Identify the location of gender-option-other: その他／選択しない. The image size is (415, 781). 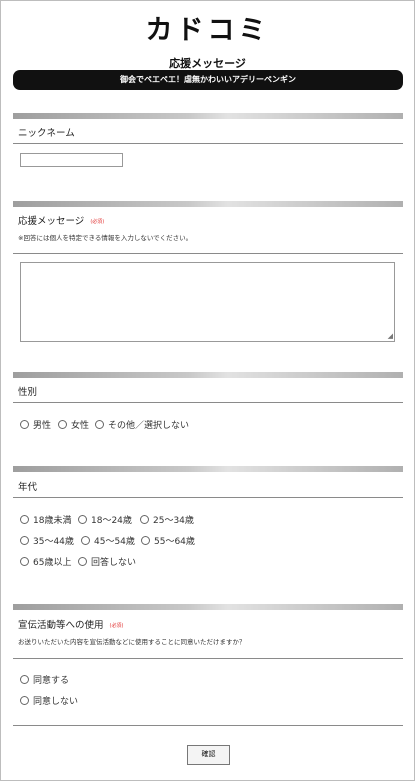
(142, 424).